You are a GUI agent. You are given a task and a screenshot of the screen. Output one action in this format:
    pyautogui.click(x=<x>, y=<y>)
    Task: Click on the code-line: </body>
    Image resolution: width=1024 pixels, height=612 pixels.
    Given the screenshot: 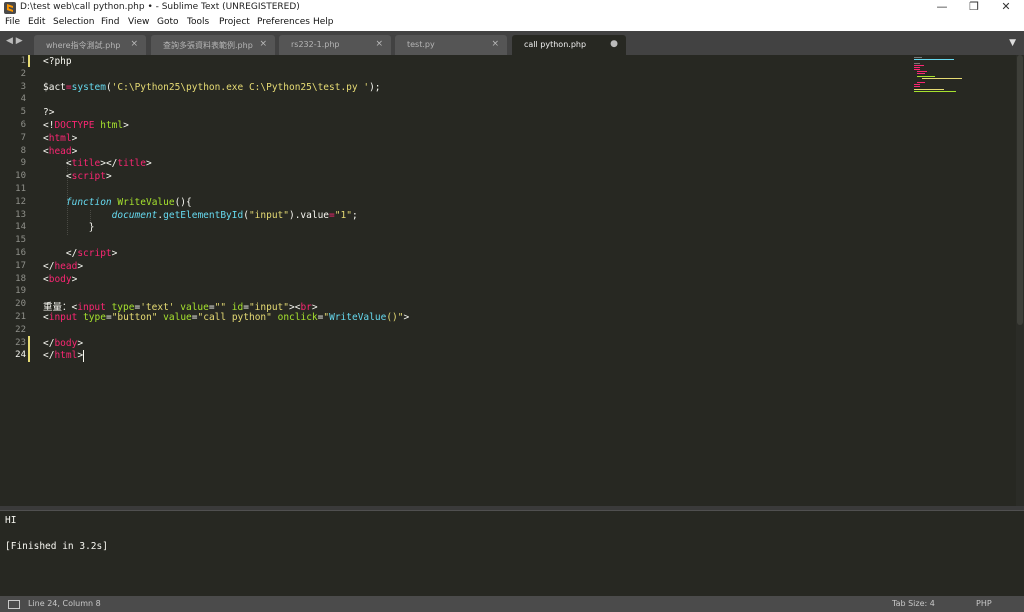 What is the action you would take?
    pyautogui.click(x=63, y=343)
    